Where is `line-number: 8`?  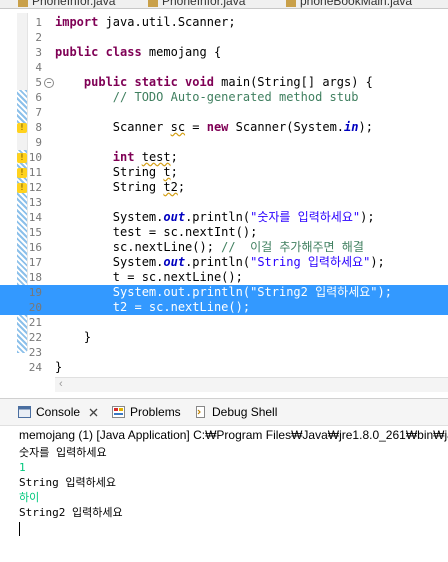
line-number: 8 is located at coordinates (38, 127).